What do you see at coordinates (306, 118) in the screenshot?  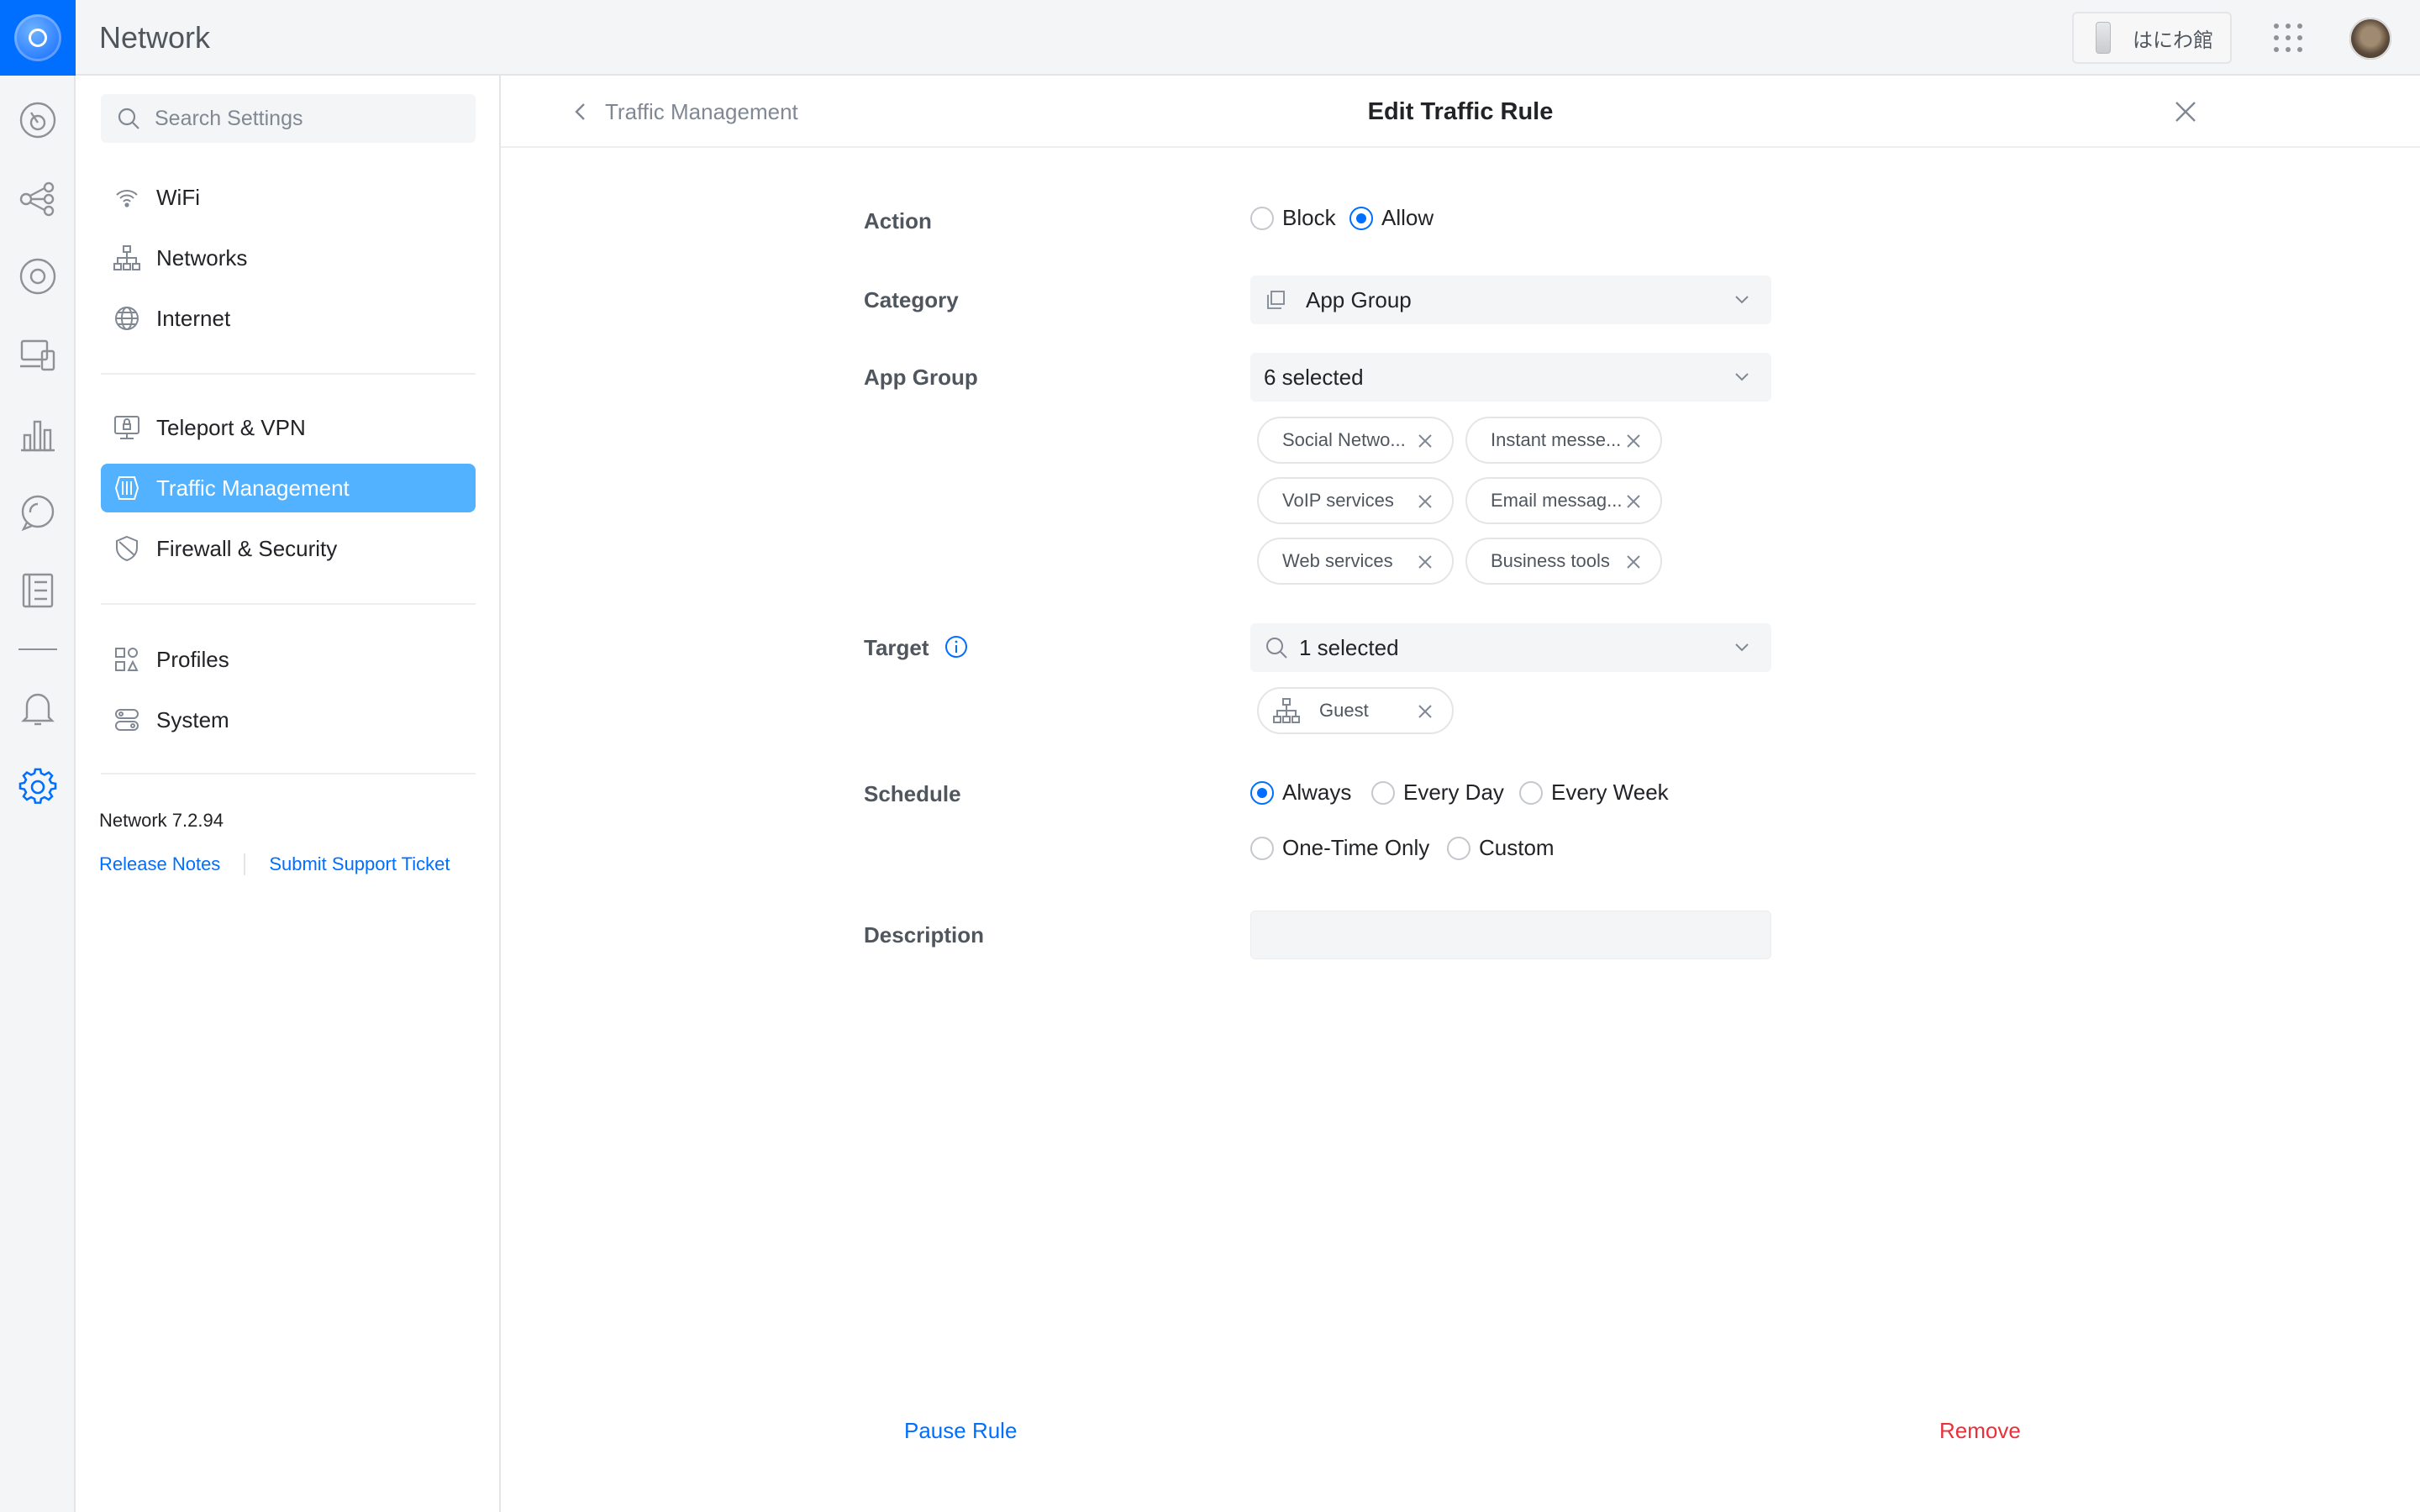 I see `search-input` at bounding box center [306, 118].